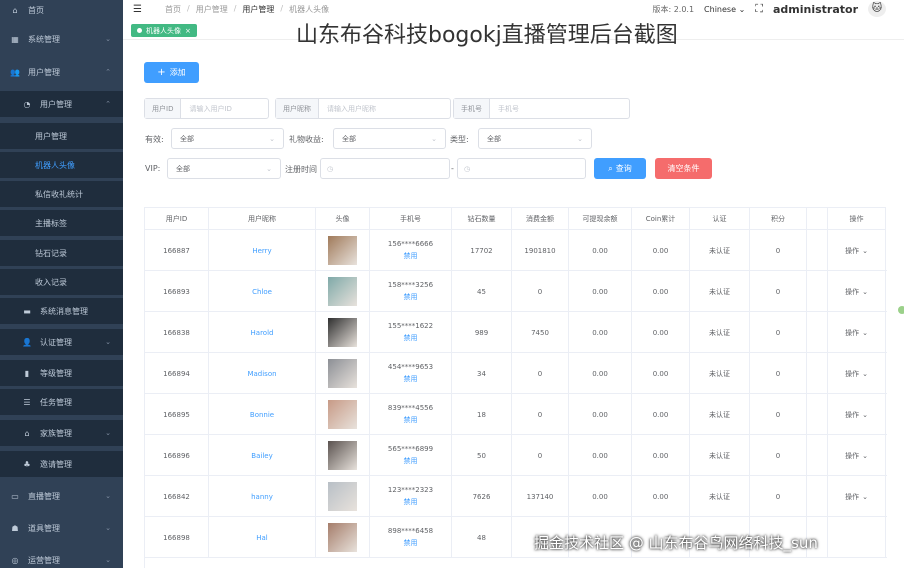 Image resolution: width=904 pixels, height=568 pixels. I want to click on sidebar-item: 用户管理, so click(61, 136).